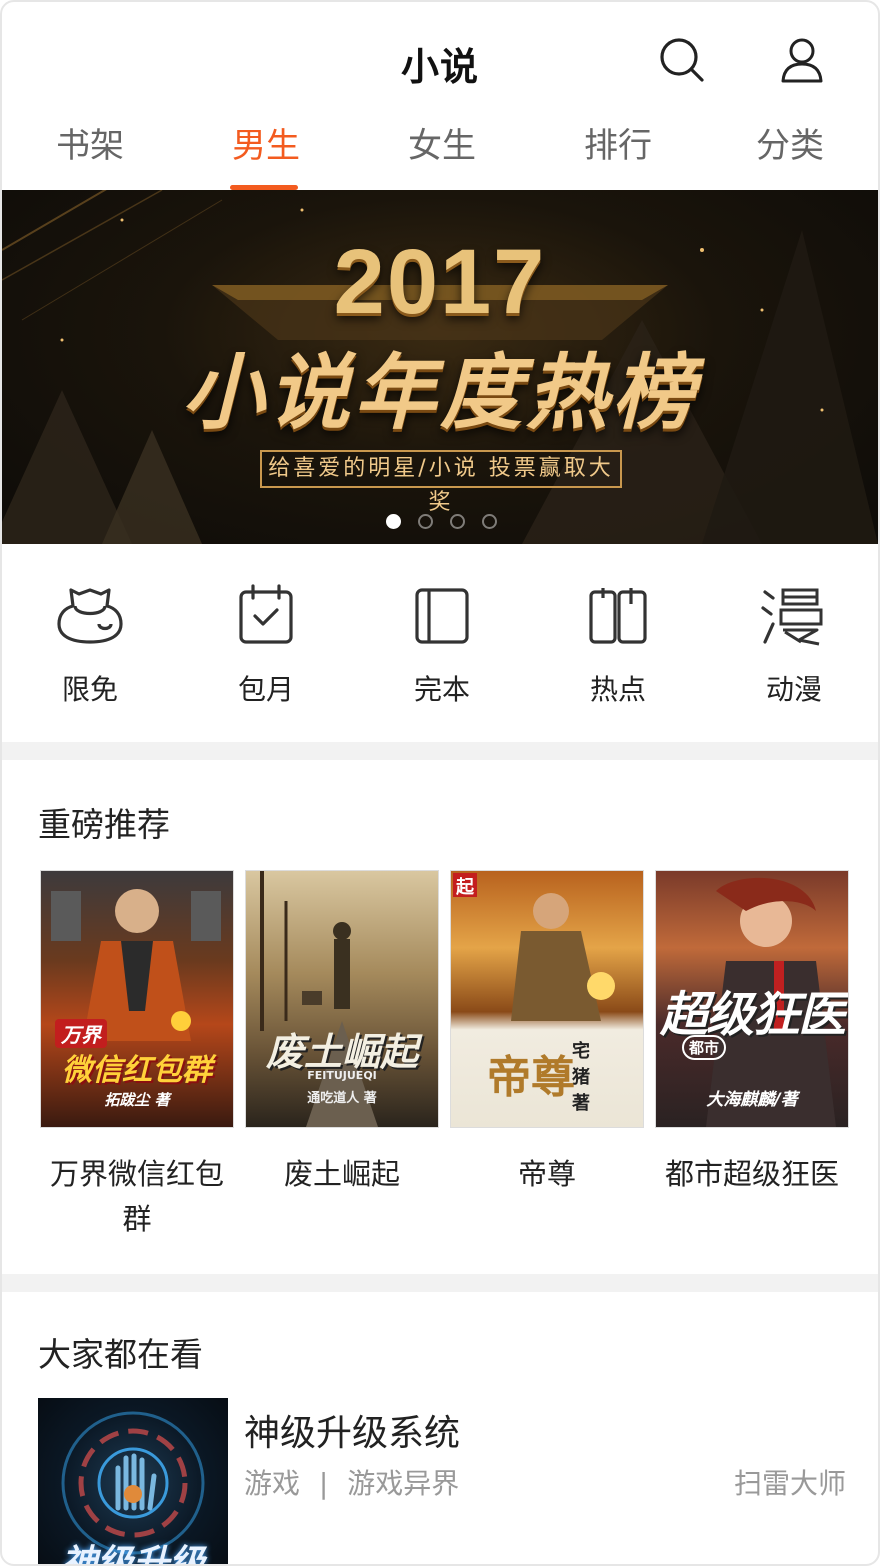  What do you see at coordinates (133, 1482) in the screenshot?
I see `book-cover: 神级升级` at bounding box center [133, 1482].